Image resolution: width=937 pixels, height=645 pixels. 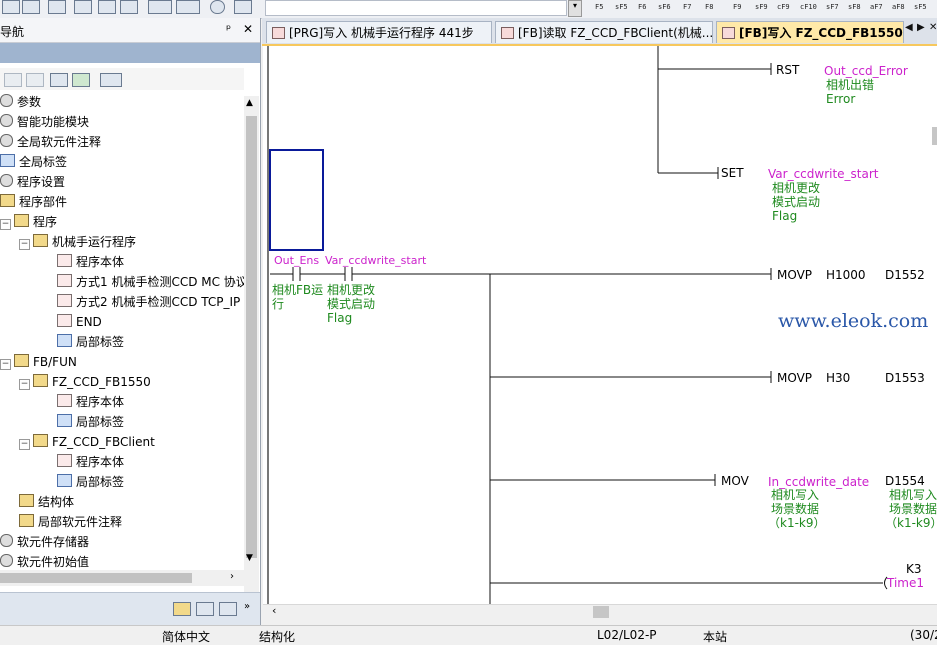 What do you see at coordinates (761, 7) in the screenshot?
I see `function-key-button: sF9` at bounding box center [761, 7].